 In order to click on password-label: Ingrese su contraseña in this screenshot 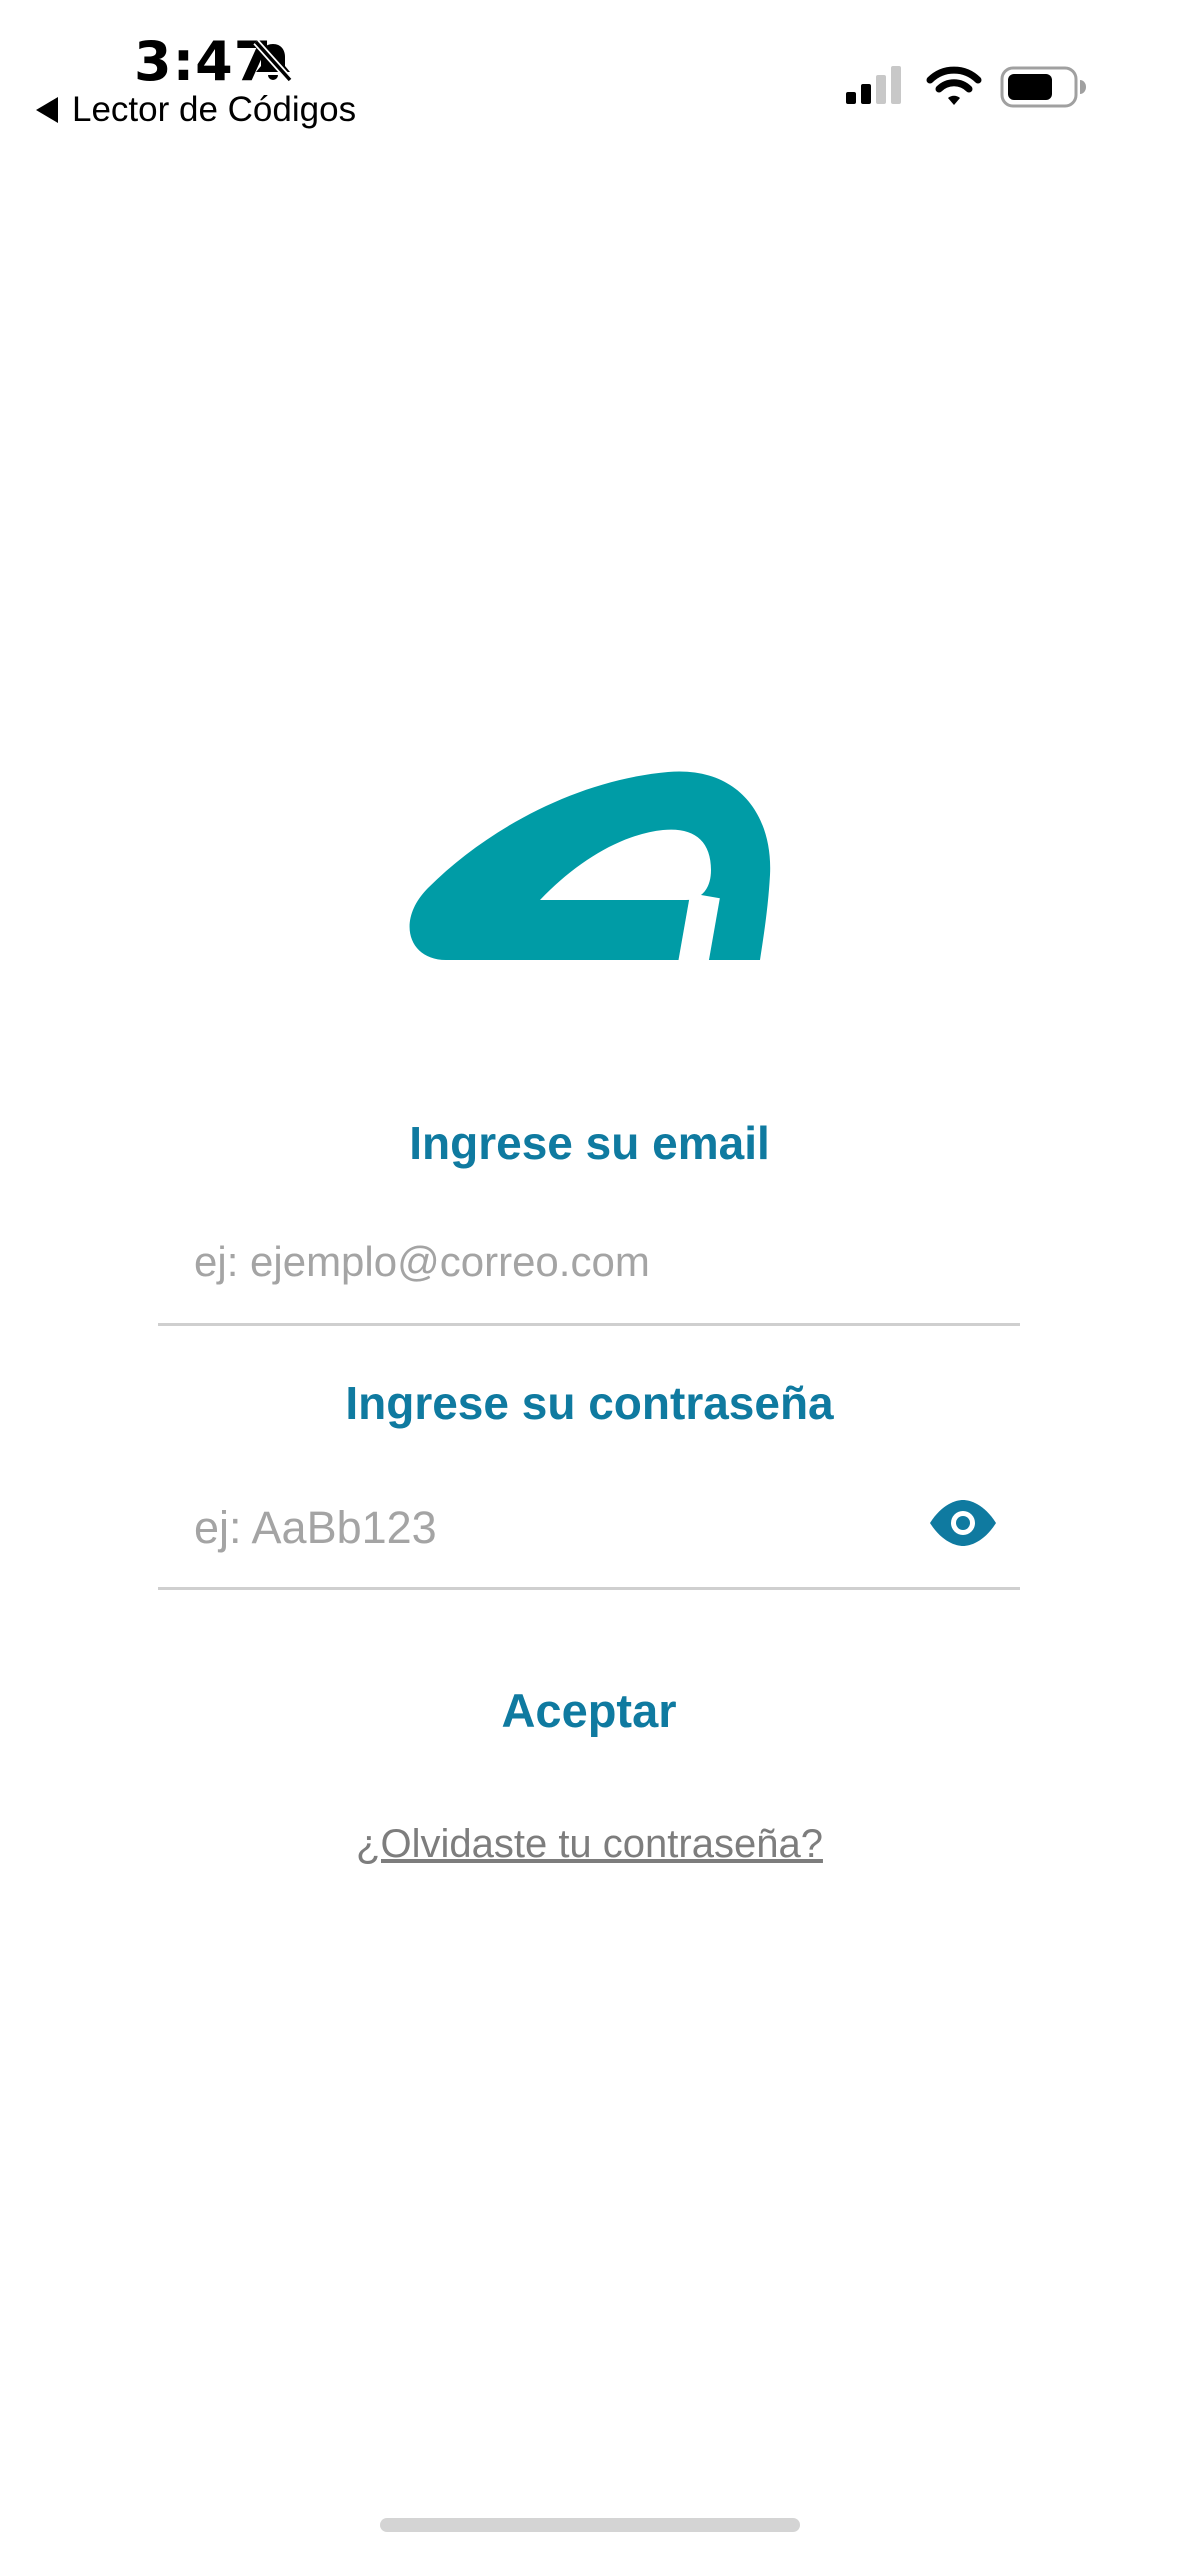, I will do `click(589, 1403)`.